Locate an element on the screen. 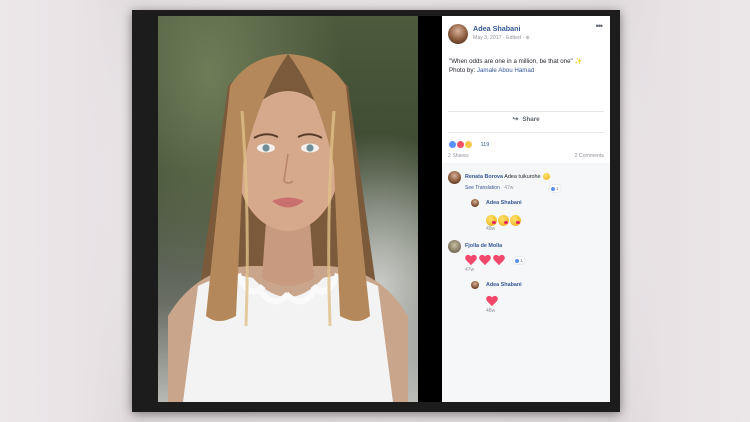  star-emoji-icon: ✨ is located at coordinates (578, 61).